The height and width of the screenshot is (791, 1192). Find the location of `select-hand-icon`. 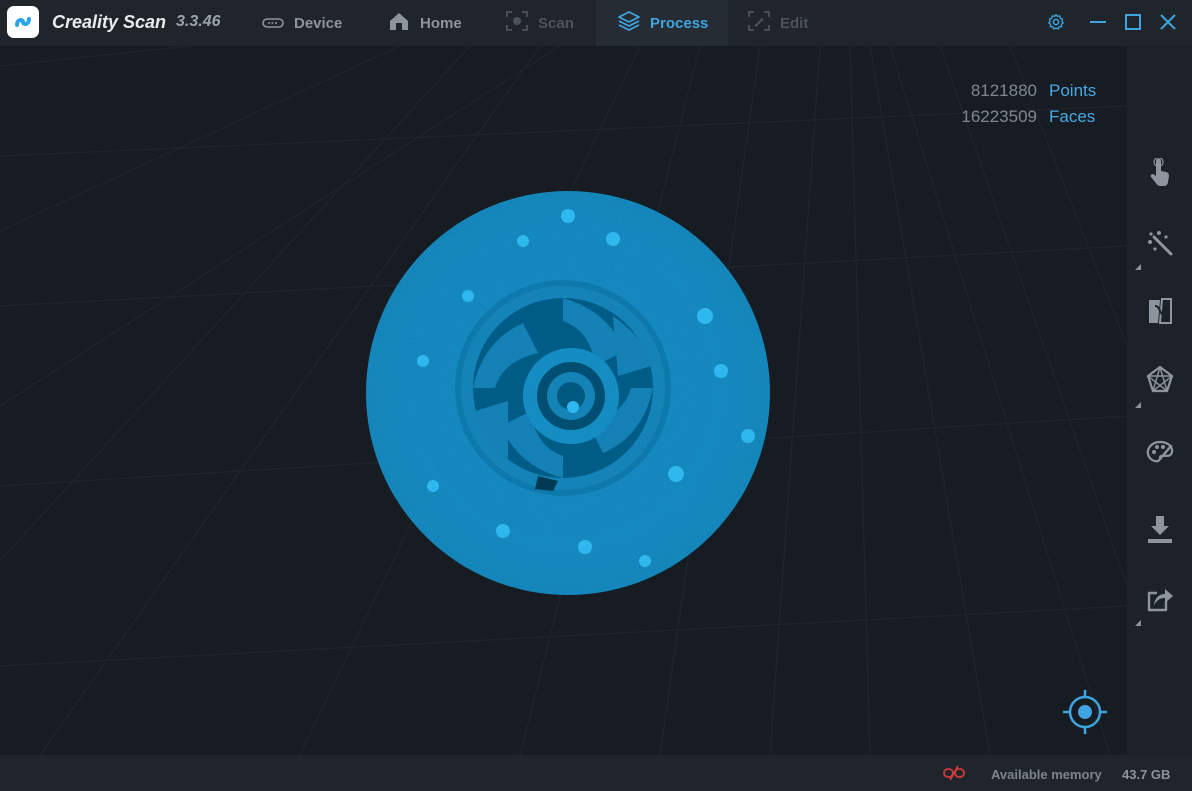

select-hand-icon is located at coordinates (1160, 173).